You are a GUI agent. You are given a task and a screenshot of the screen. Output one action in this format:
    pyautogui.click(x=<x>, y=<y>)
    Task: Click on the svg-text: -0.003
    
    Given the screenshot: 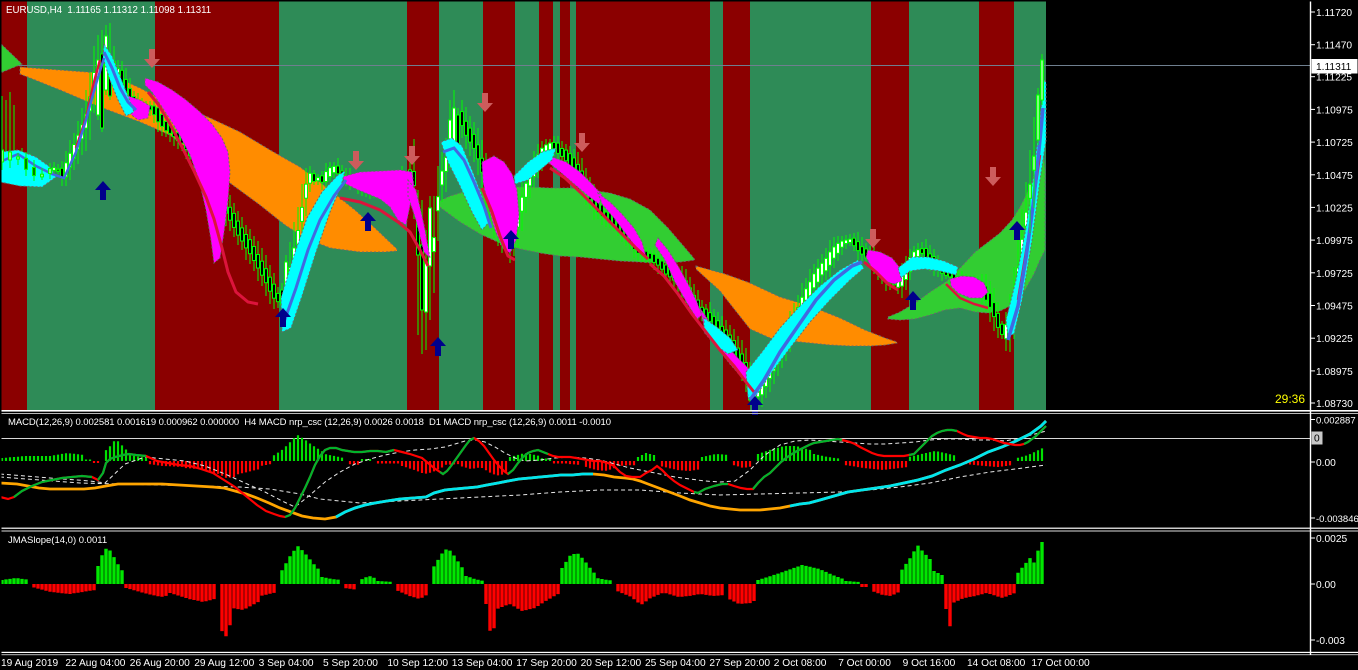 What is the action you would take?
    pyautogui.click(x=1330, y=641)
    